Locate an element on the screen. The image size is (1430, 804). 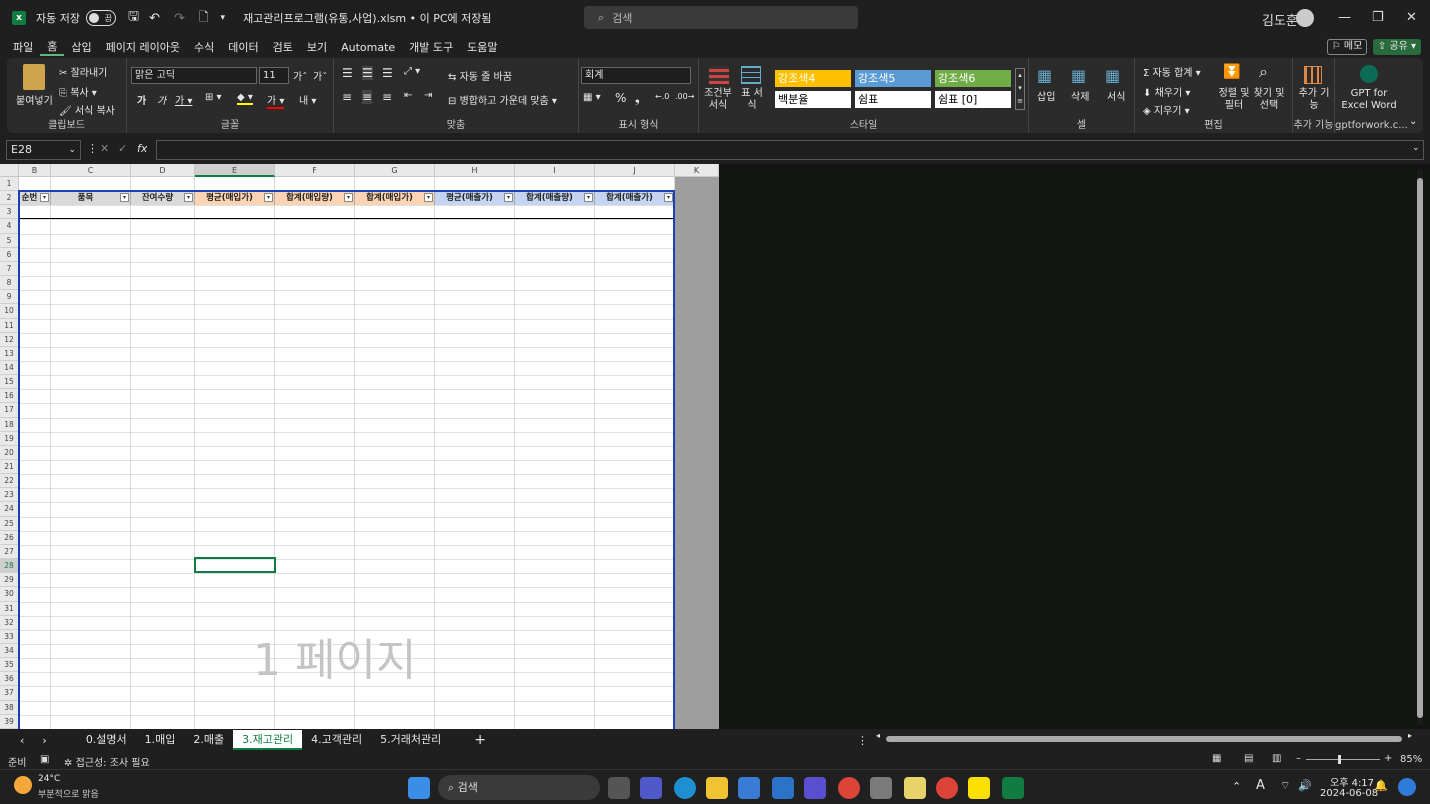
paste-icon is located at coordinates (34, 77).